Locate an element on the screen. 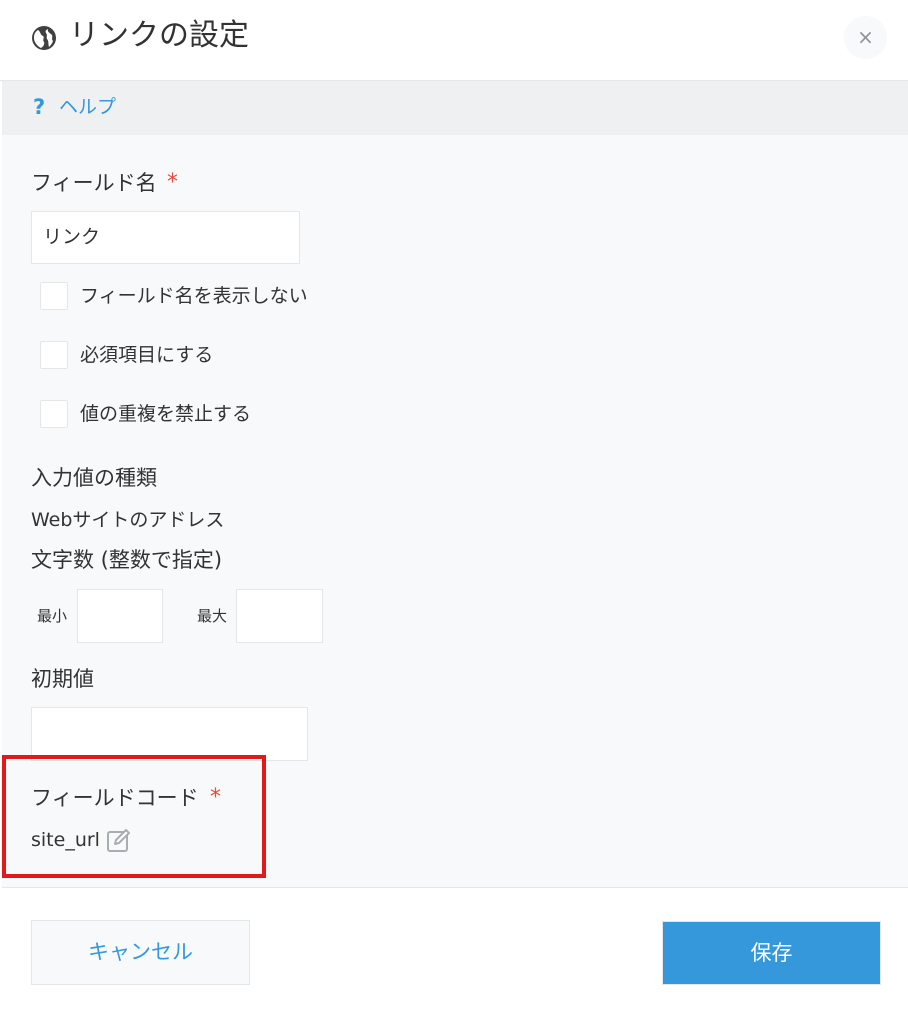  globe-icon is located at coordinates (44, 38).